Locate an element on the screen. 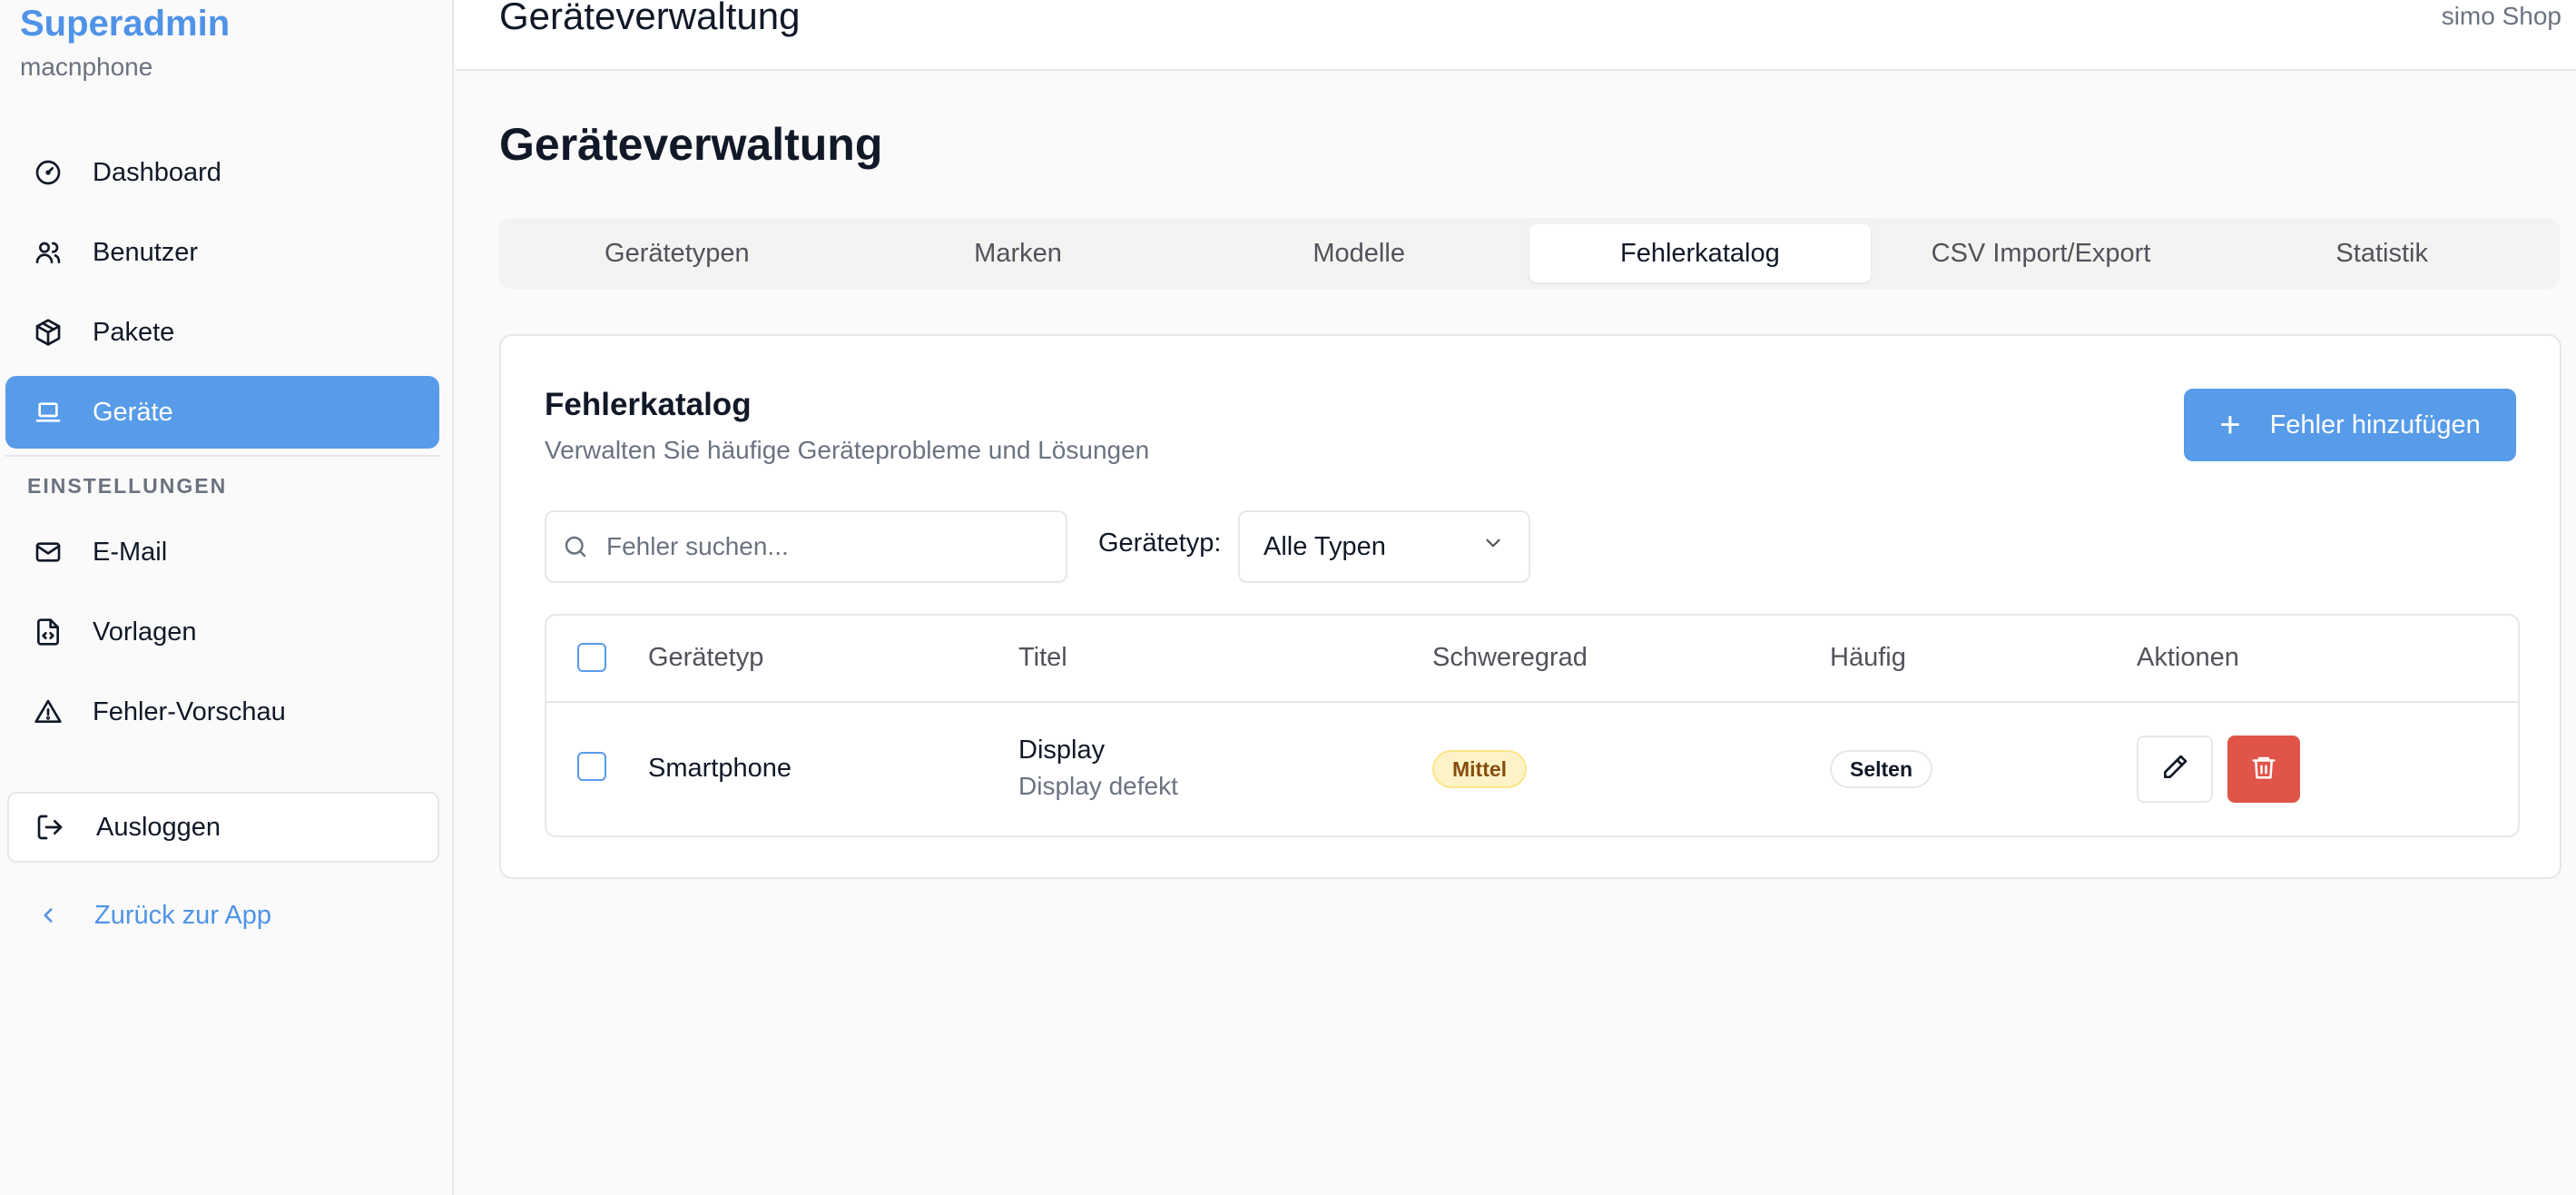 The width and height of the screenshot is (2576, 1195). trash-icon is located at coordinates (2263, 769).